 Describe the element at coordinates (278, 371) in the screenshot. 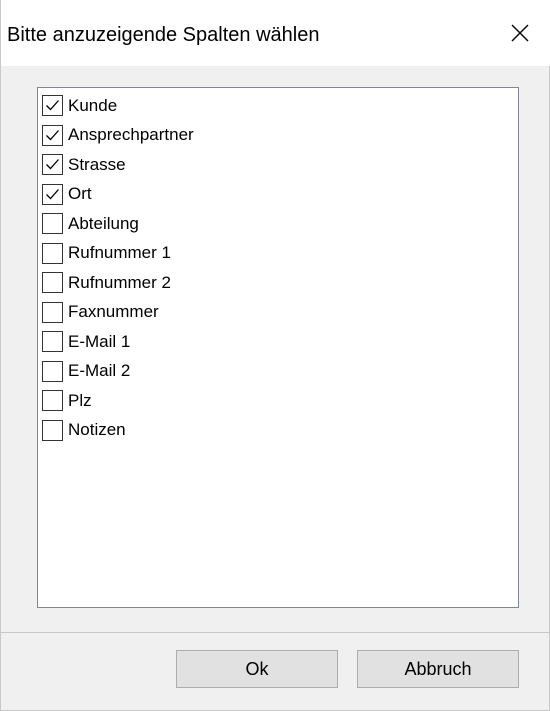

I see `list-item: E-Mail 2` at that location.